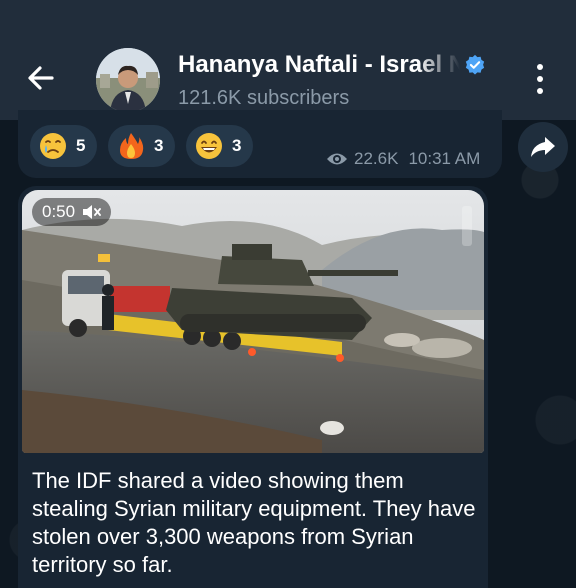 The height and width of the screenshot is (588, 576). What do you see at coordinates (128, 80) in the screenshot?
I see `channel-avatar` at bounding box center [128, 80].